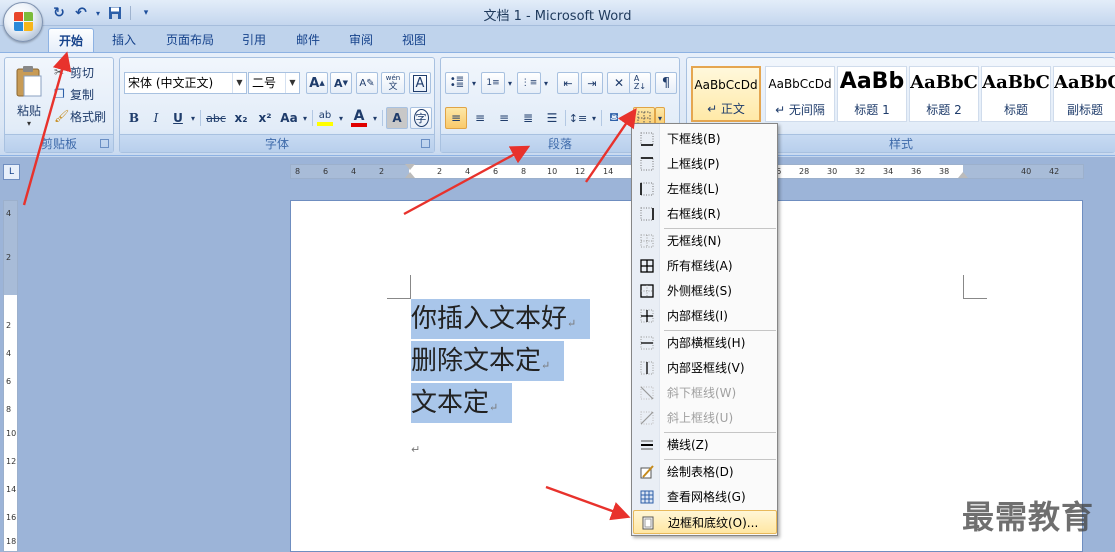 The height and width of the screenshot is (552, 1115). What do you see at coordinates (289, 118) in the screenshot?
I see `change-case-button: Aa` at bounding box center [289, 118].